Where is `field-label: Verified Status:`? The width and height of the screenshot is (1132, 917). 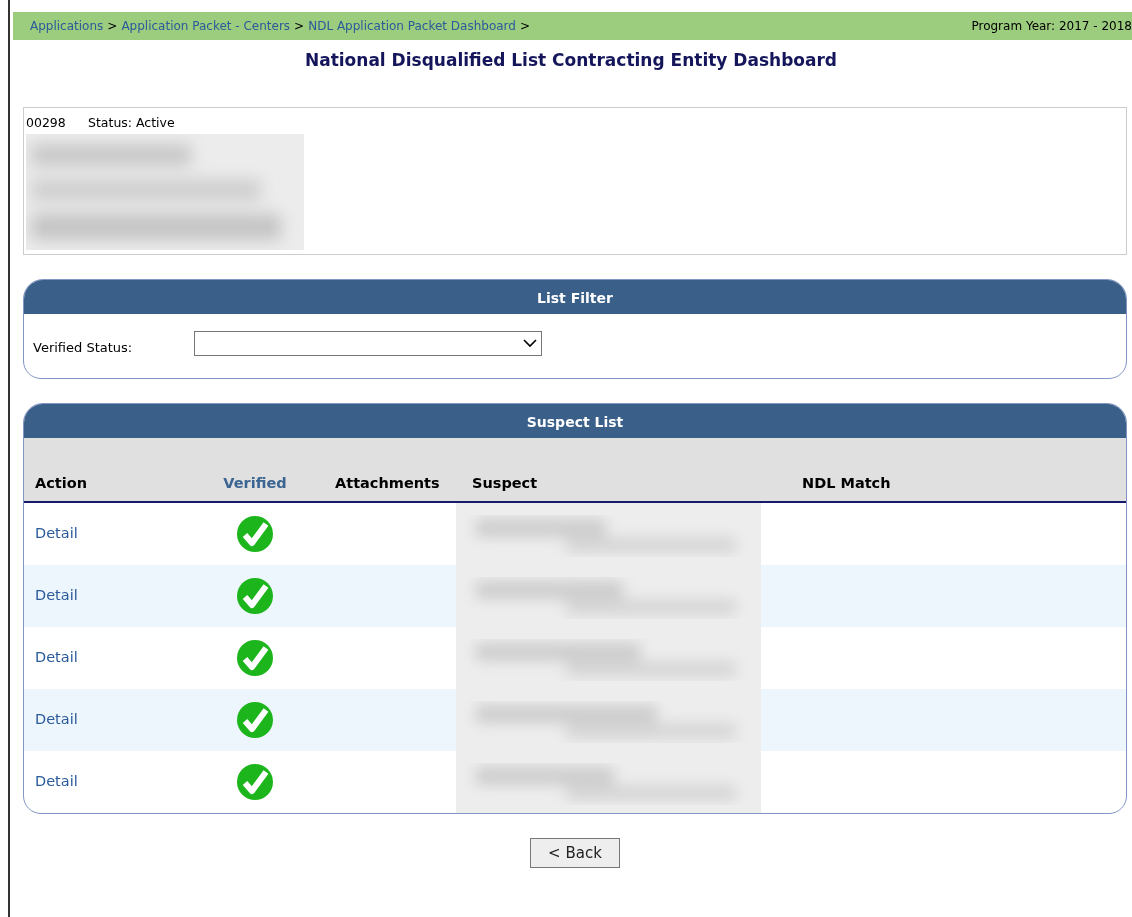
field-label: Verified Status: is located at coordinates (83, 347).